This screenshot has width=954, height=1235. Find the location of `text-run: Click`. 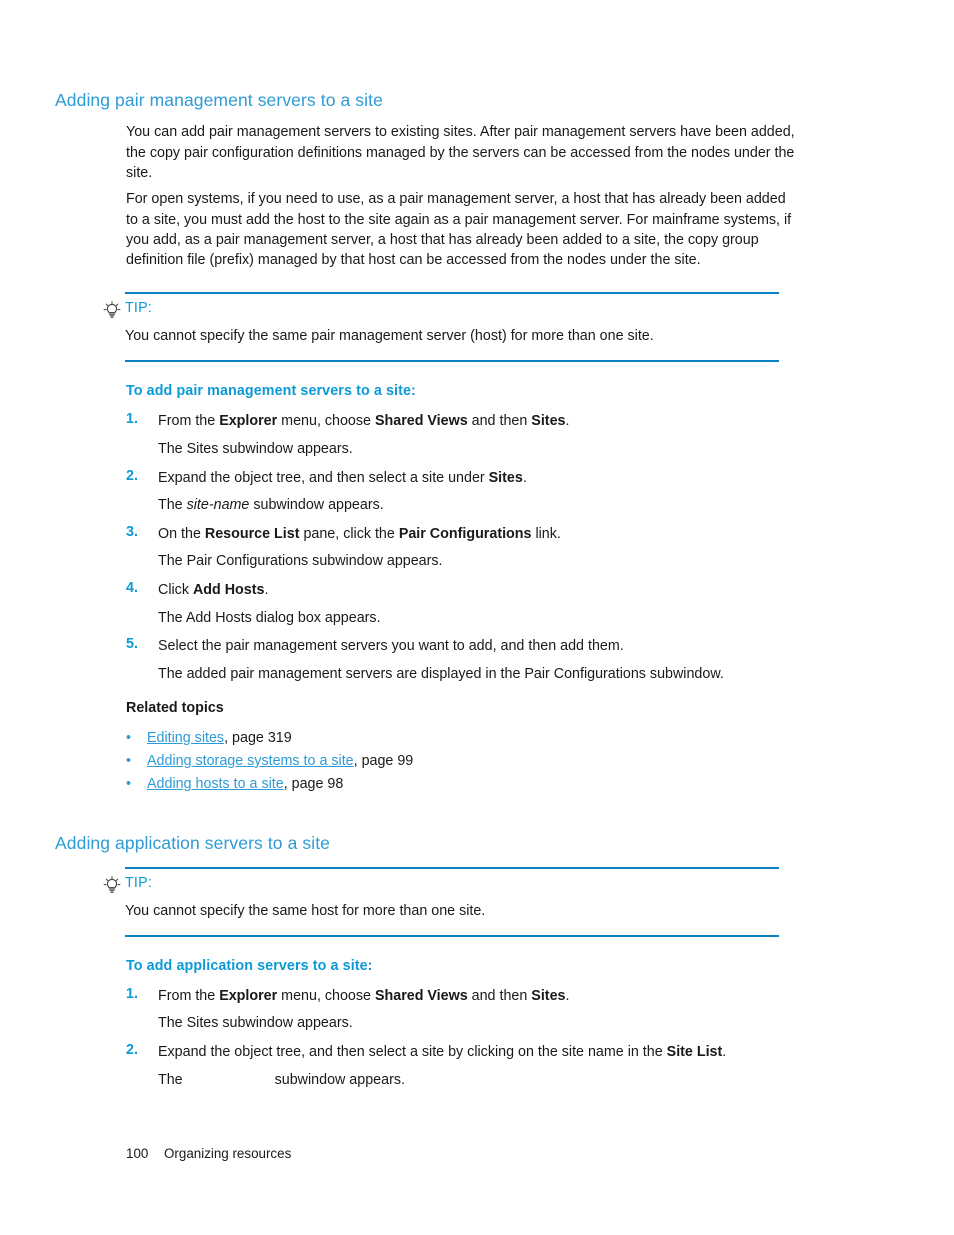

text-run: Click is located at coordinates (175, 590).